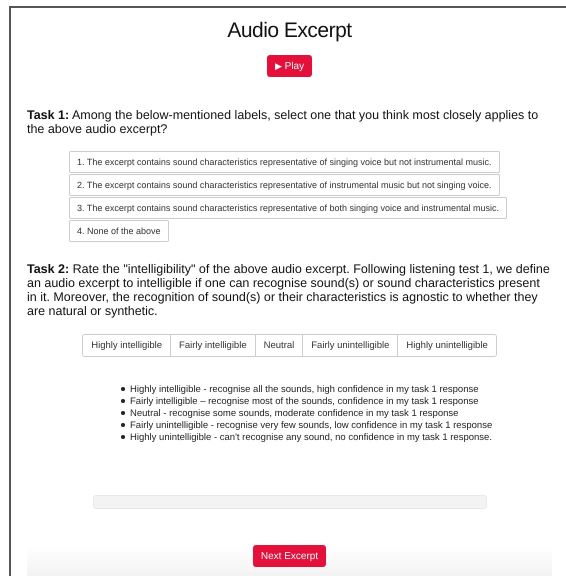 This screenshot has height=578, width=566. Describe the element at coordinates (311, 437) in the screenshot. I see `rating-description: Highly unintelligible - can't recognise any sound, no confidence in my task 1 response.` at that location.